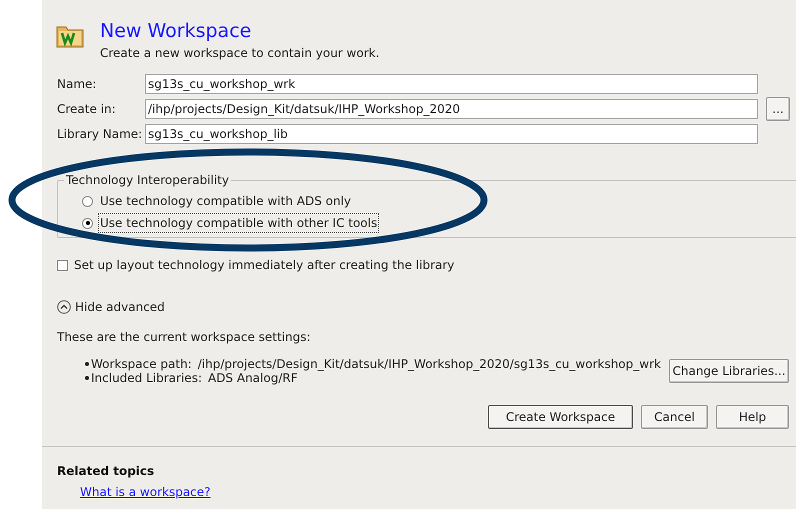 The height and width of the screenshot is (509, 796). Describe the element at coordinates (62, 265) in the screenshot. I see `checkbox` at that location.